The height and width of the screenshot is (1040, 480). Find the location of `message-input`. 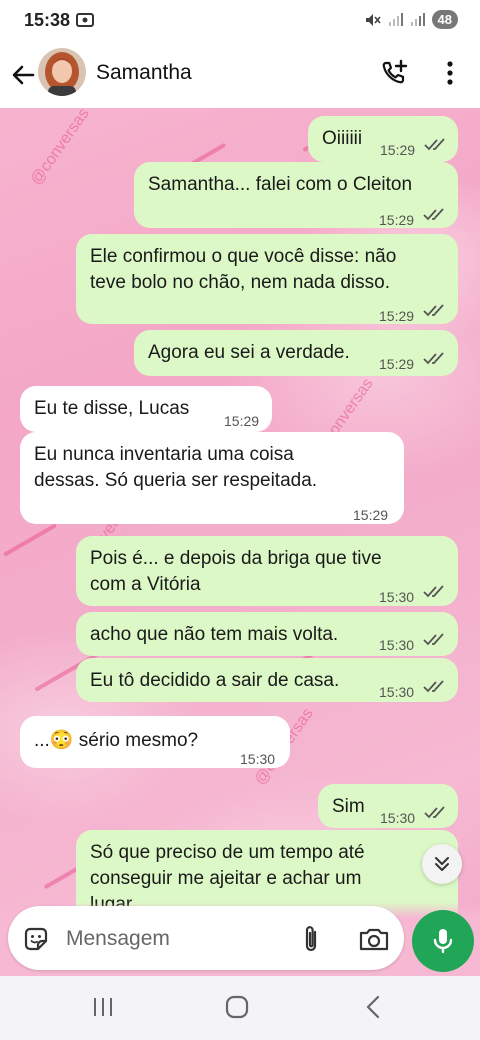

message-input is located at coordinates (176, 939).